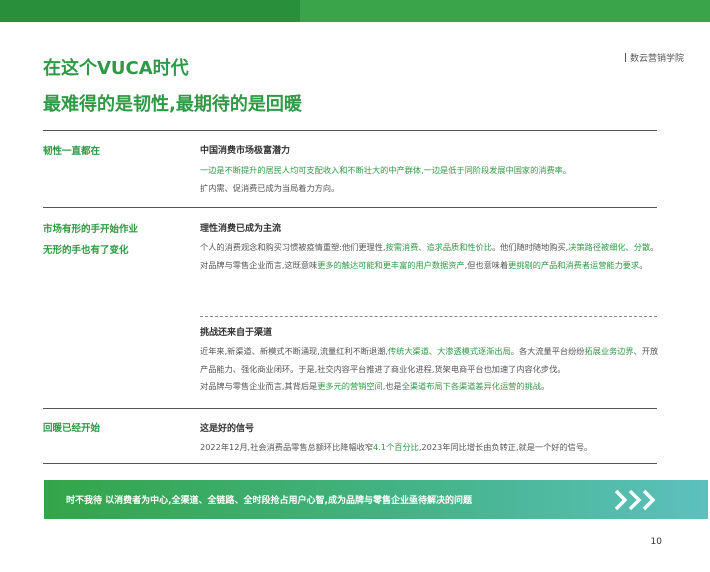 This screenshot has width=710, height=572. What do you see at coordinates (72, 428) in the screenshot?
I see `section3-label: 回暖已经开始` at bounding box center [72, 428].